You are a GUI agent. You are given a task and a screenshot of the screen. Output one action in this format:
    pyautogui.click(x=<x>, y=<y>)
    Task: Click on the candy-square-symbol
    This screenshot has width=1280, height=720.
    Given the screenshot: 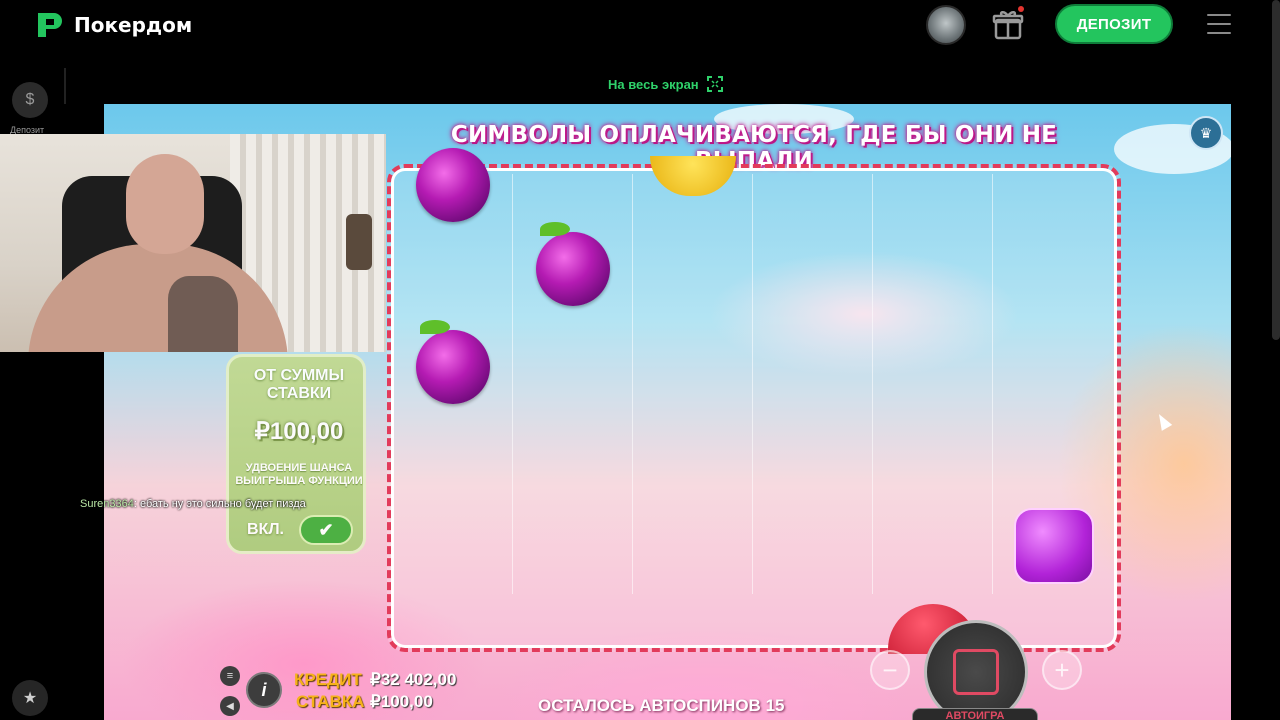 What is the action you would take?
    pyautogui.click(x=1054, y=546)
    